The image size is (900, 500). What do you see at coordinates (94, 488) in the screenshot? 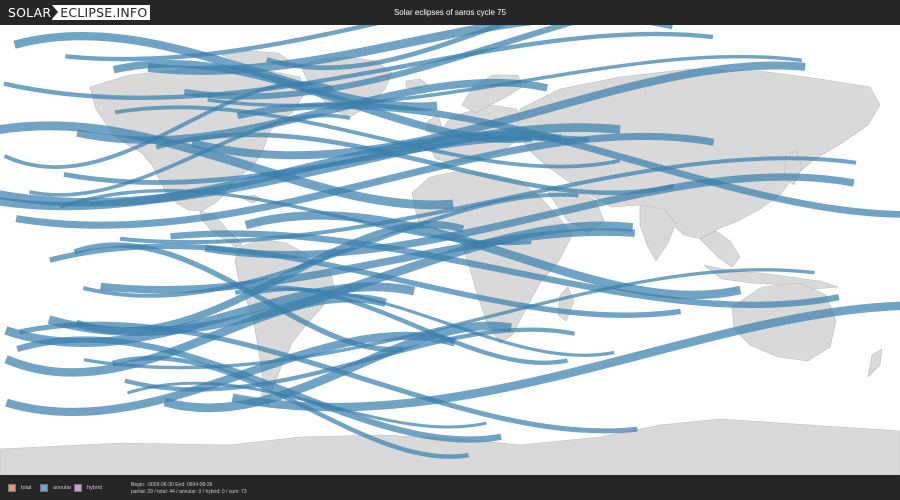
I see `legend-label-hybrid: hybrid` at bounding box center [94, 488].